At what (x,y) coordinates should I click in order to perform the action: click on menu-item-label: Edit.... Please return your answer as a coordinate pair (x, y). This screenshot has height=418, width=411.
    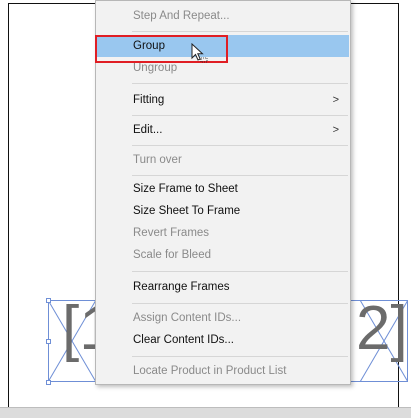
    Looking at the image, I should click on (148, 130).